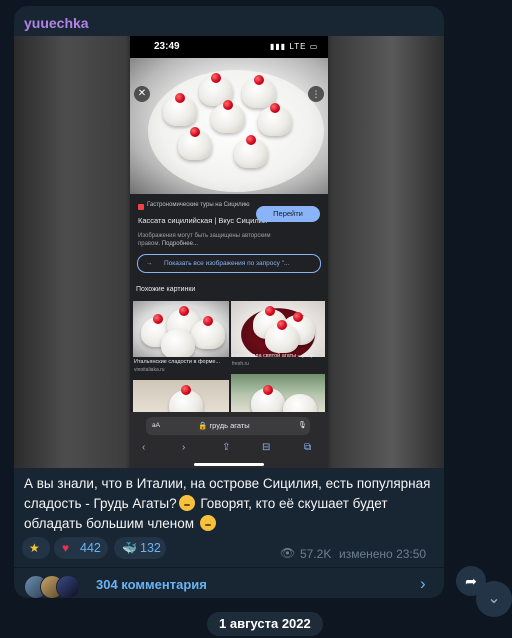 This screenshot has width=512, height=638. I want to click on whale-icon: 🐳, so click(129, 548).